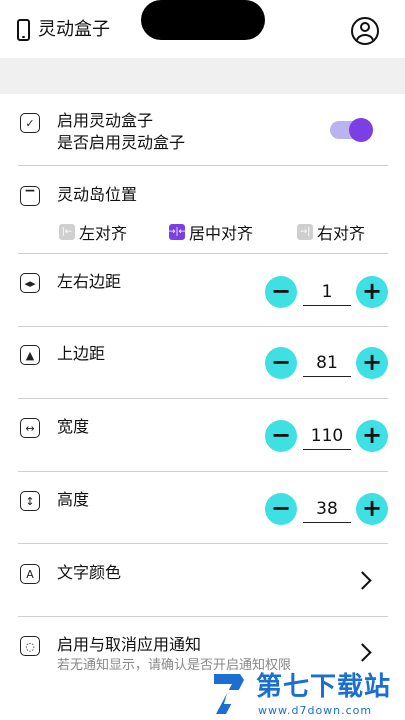 The image size is (405, 720). What do you see at coordinates (30, 355) in the screenshot?
I see `top-margin-icon: ▲` at bounding box center [30, 355].